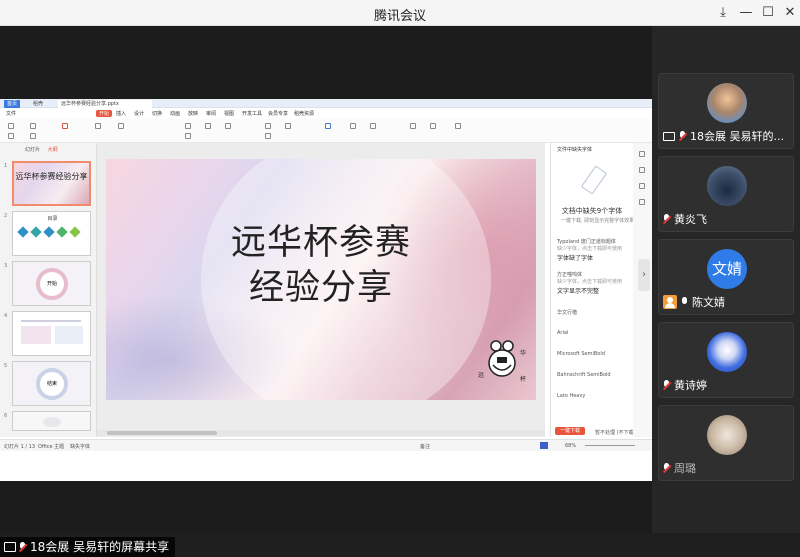  I want to click on slide-thumbnail-3: 开始, so click(51, 283).